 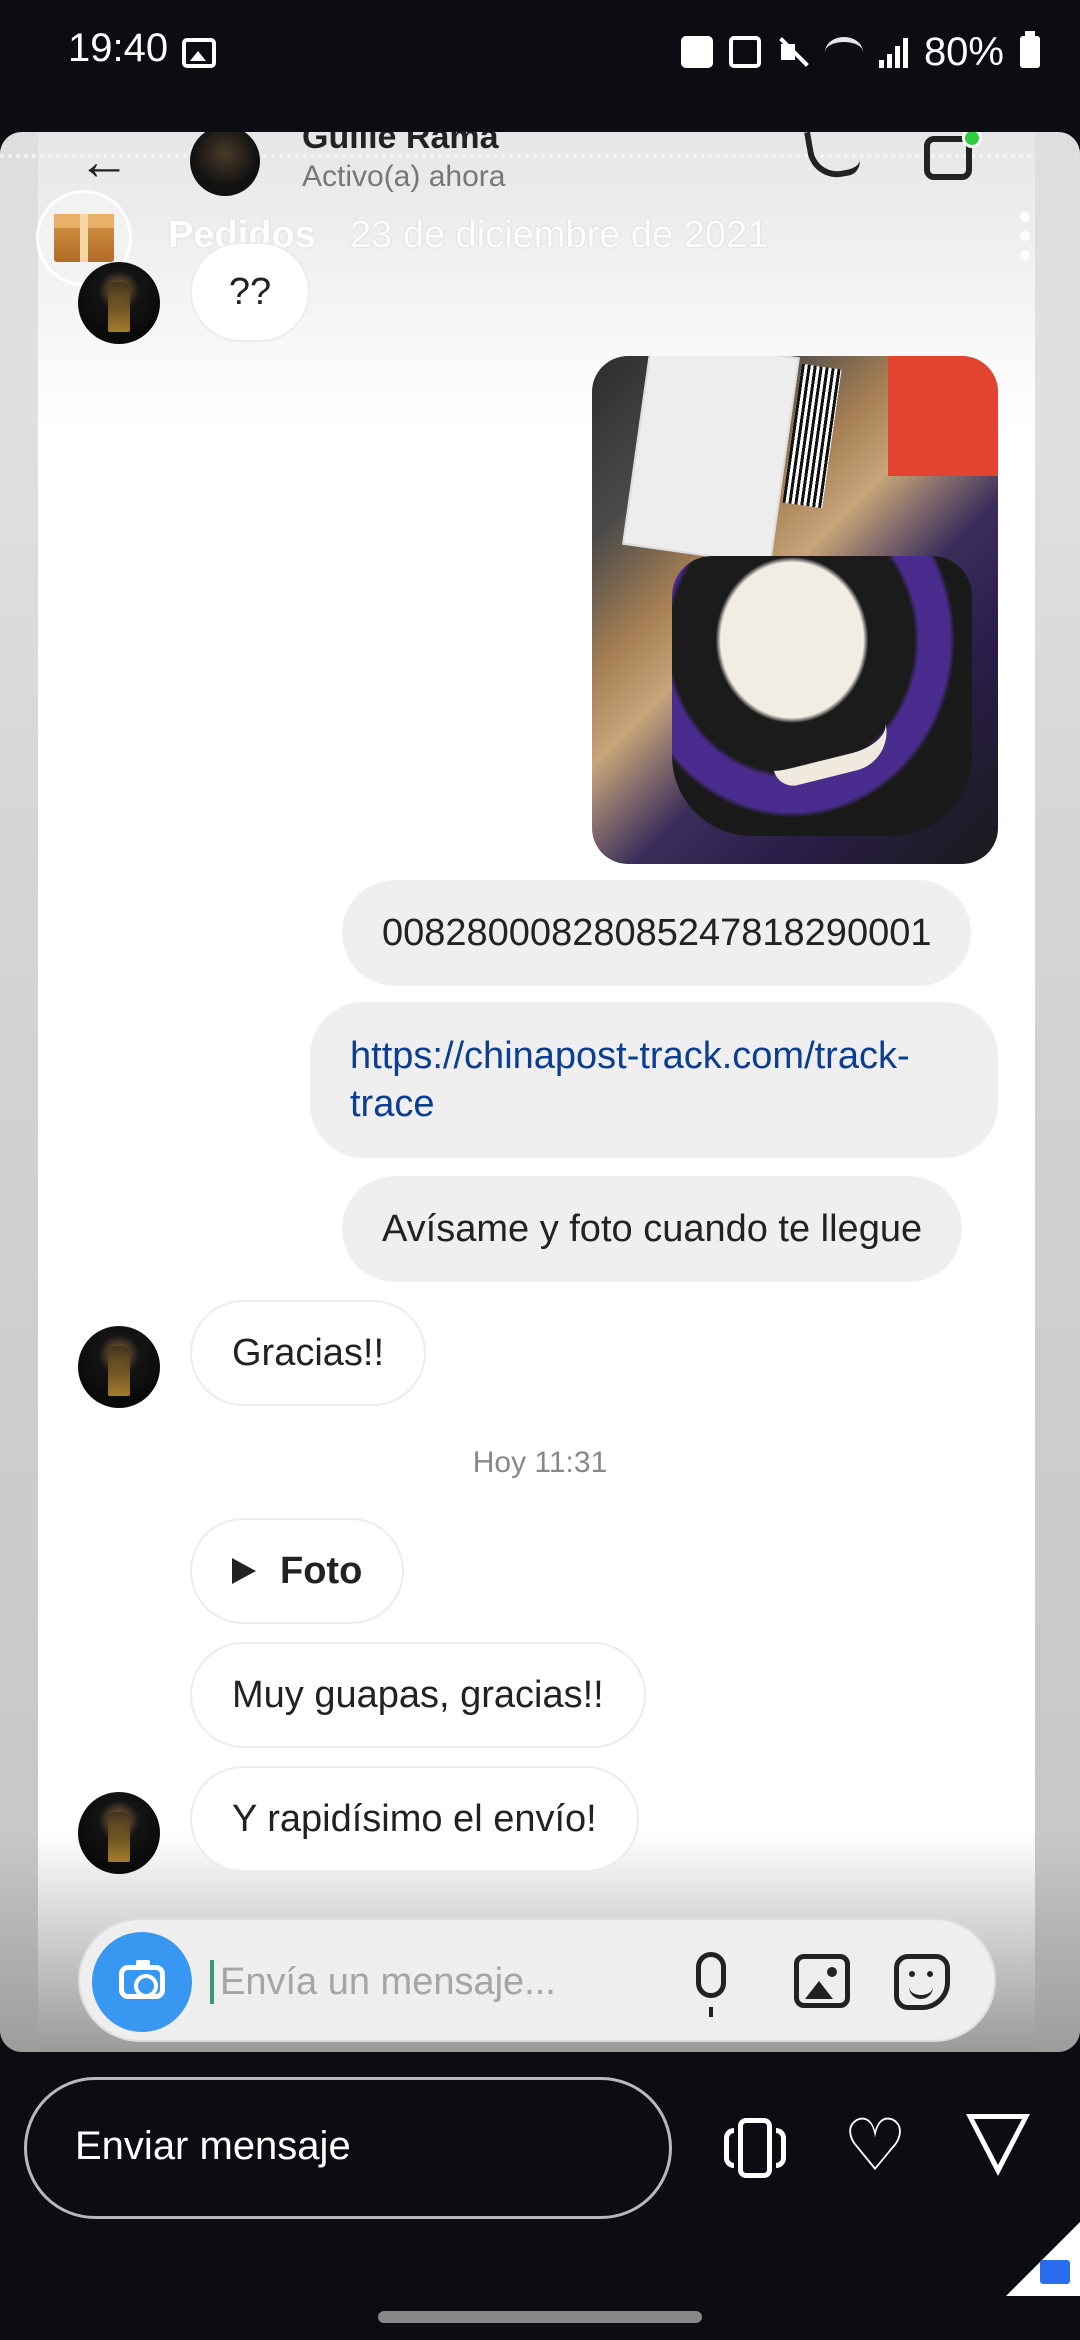 I want to click on clock: 19:40, so click(x=118, y=48).